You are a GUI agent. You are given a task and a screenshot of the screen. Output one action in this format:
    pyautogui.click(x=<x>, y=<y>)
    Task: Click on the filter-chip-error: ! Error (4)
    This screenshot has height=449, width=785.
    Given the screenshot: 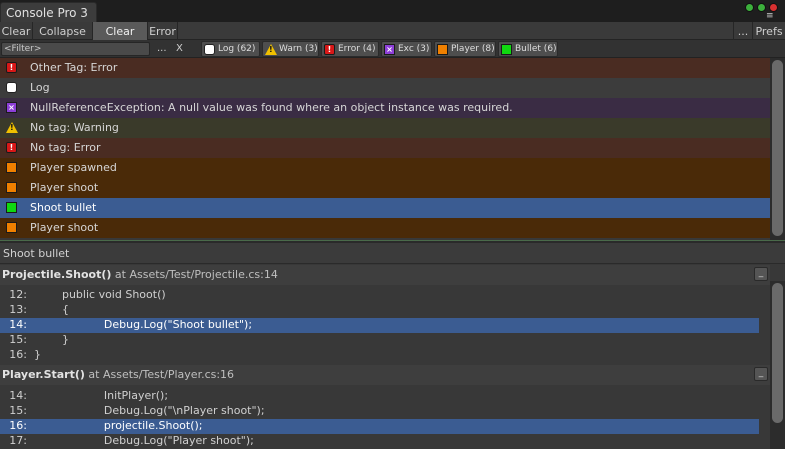 What is the action you would take?
    pyautogui.click(x=350, y=49)
    